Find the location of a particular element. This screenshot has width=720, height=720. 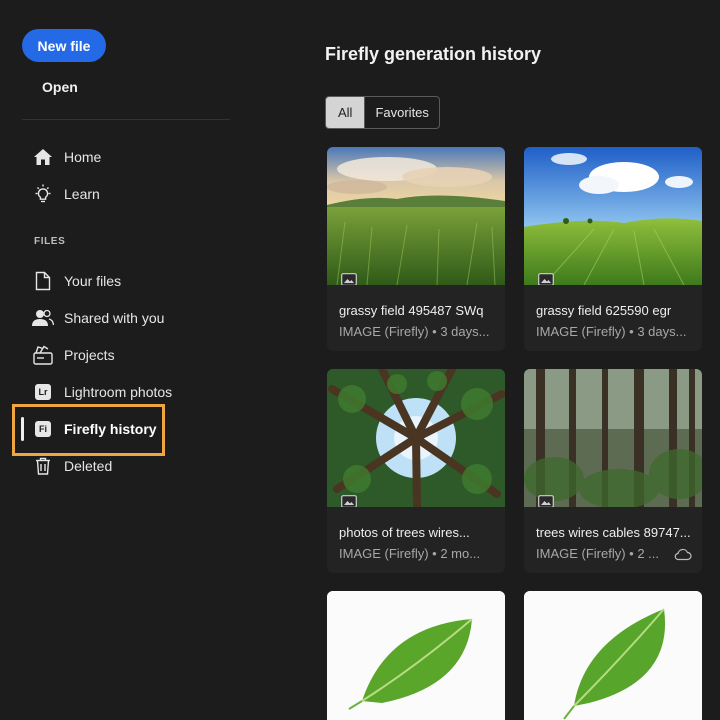

firefly-icon: Fi is located at coordinates (43, 429).